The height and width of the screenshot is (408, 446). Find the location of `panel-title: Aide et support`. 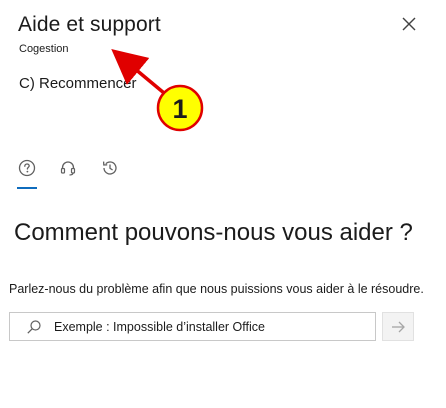

panel-title: Aide et support is located at coordinates (89, 24).